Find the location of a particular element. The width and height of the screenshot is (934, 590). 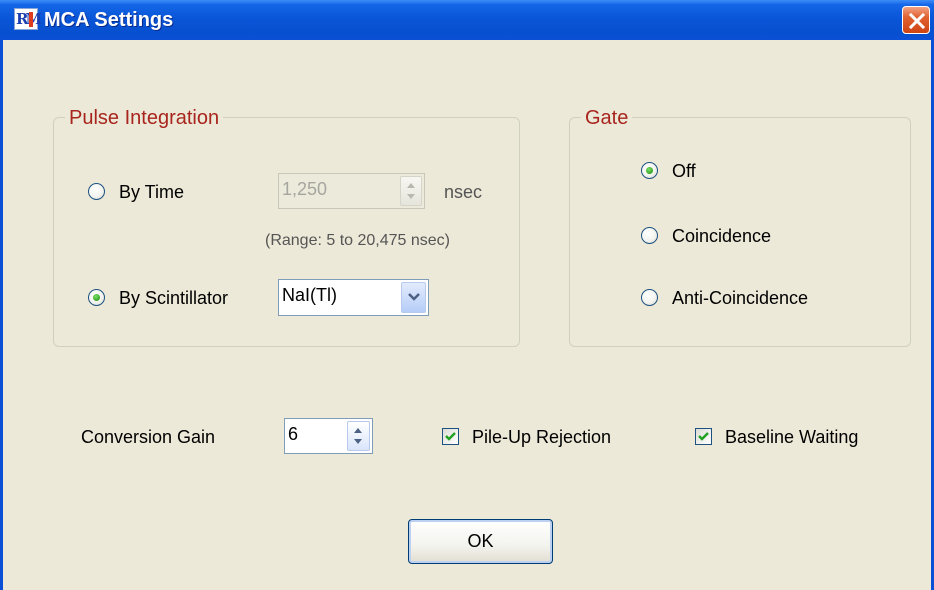

gate-coincidence-label: Coincidence is located at coordinates (721, 236).